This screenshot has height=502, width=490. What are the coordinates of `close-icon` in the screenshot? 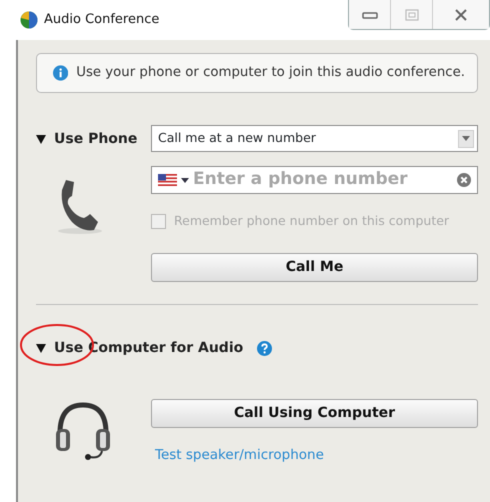 It's located at (461, 14).